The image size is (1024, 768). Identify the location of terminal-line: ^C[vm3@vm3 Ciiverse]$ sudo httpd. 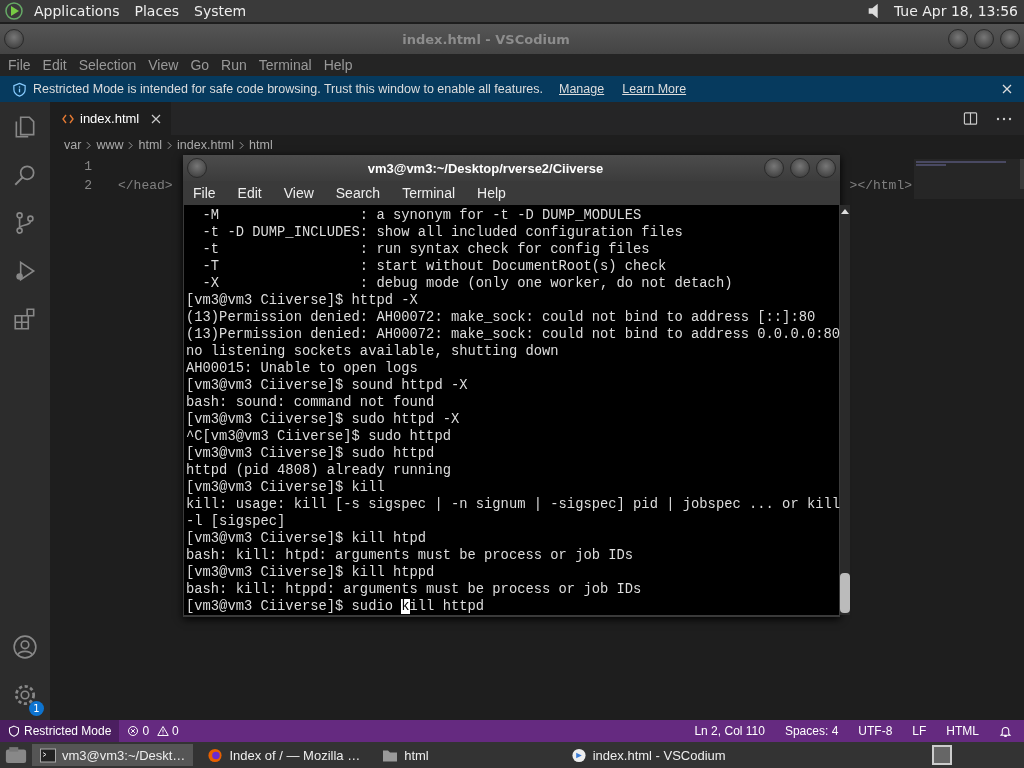
(319, 436).